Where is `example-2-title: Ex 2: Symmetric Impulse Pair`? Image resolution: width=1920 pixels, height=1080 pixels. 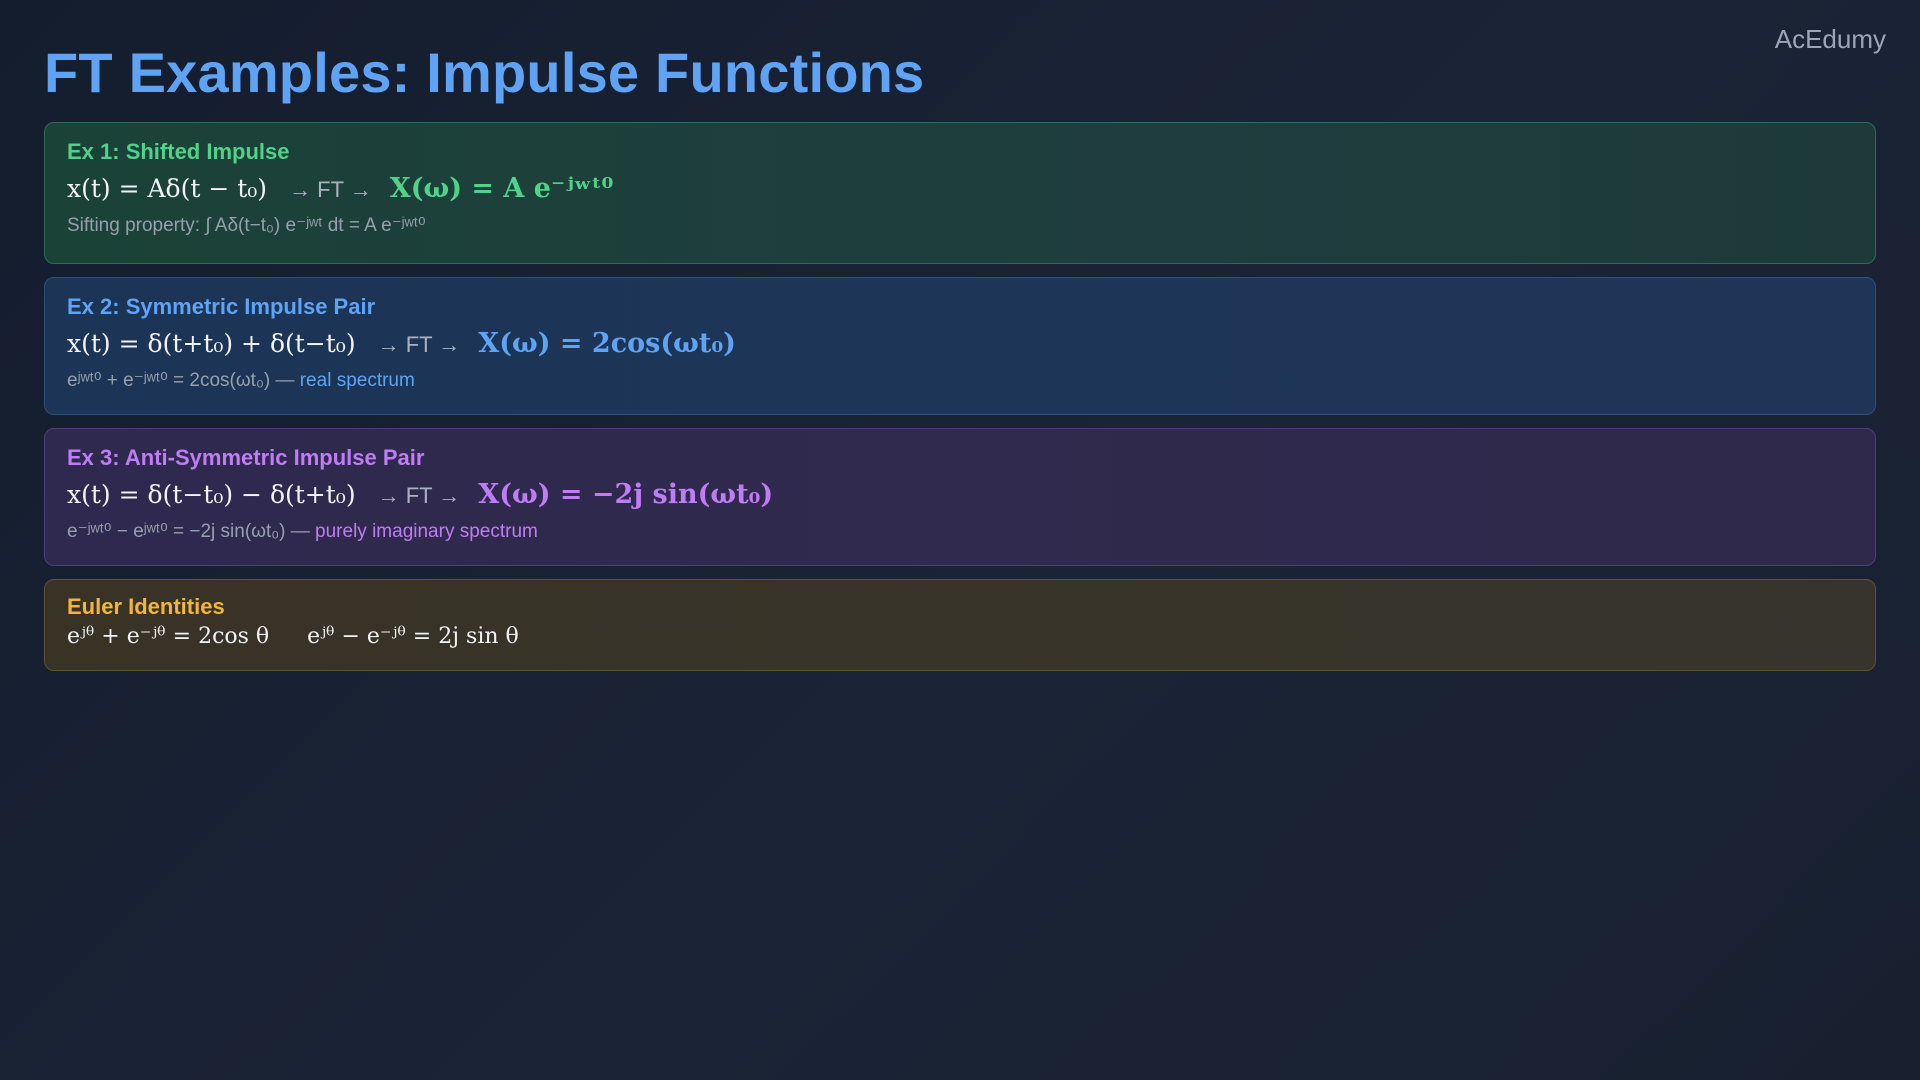 example-2-title: Ex 2: Symmetric Impulse Pair is located at coordinates (221, 306).